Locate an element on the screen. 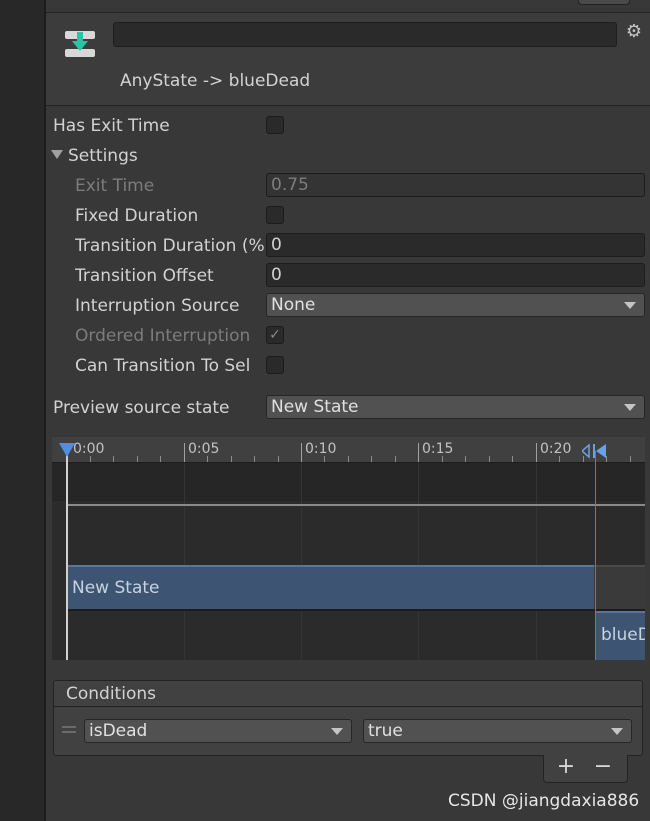 The width and height of the screenshot is (650, 821). transition-arrow-icon is located at coordinates (80, 44).